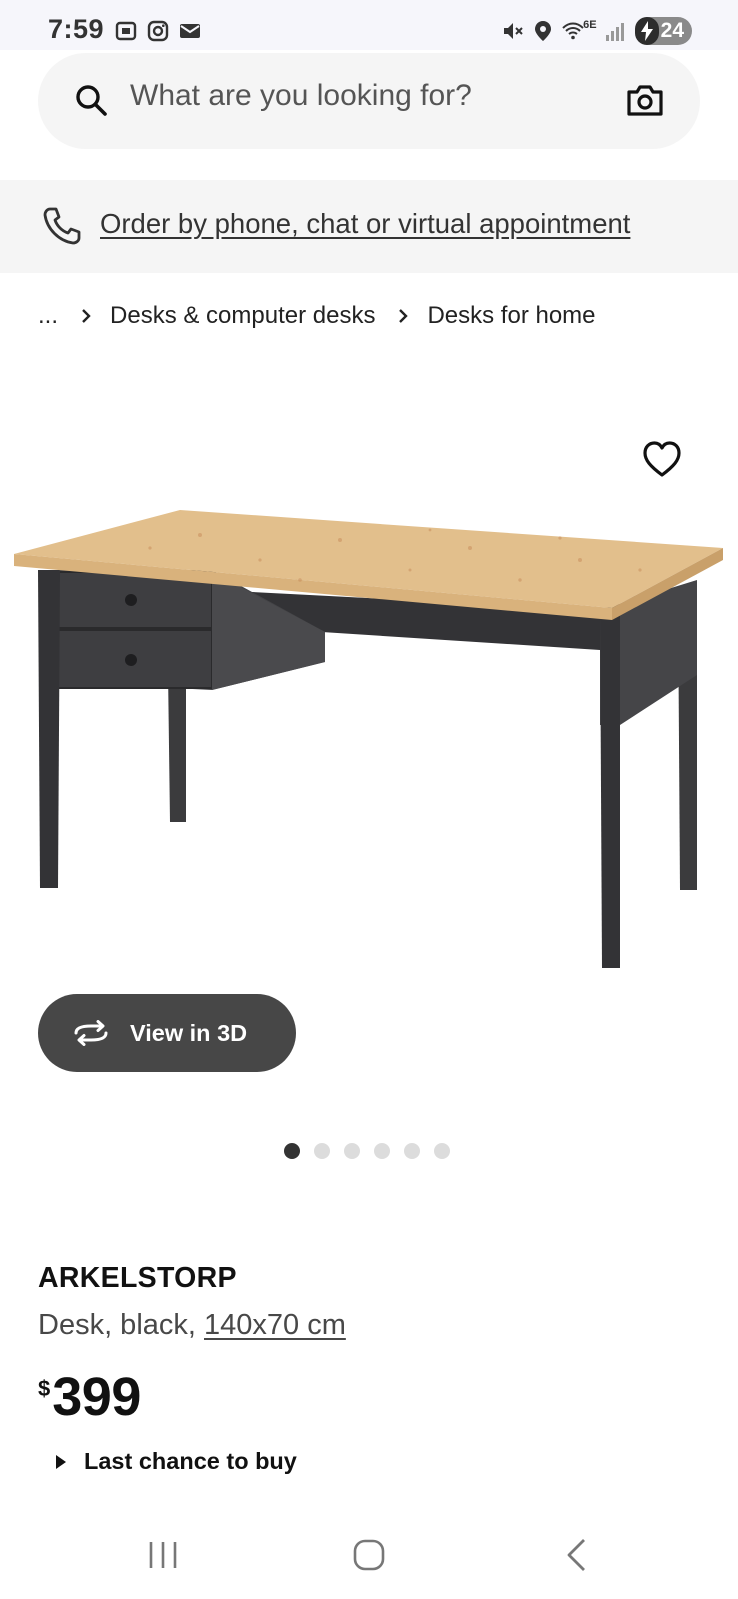 This screenshot has height=1599, width=738. I want to click on home-icon, so click(369, 1555).